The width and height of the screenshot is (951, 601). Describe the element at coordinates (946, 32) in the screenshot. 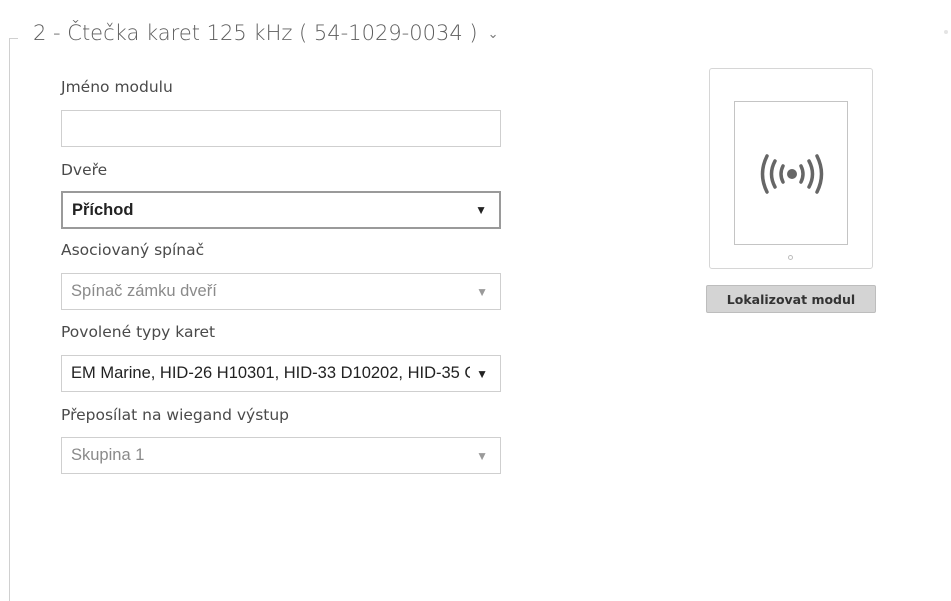

I see `scroll-indicator` at that location.